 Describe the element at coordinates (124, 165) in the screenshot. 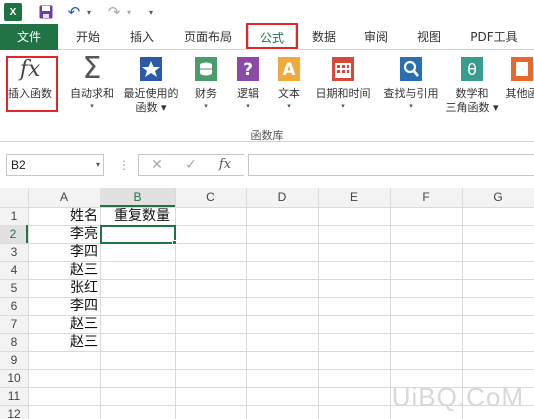

I see `formula-bar-grip-icon: ⋮` at that location.